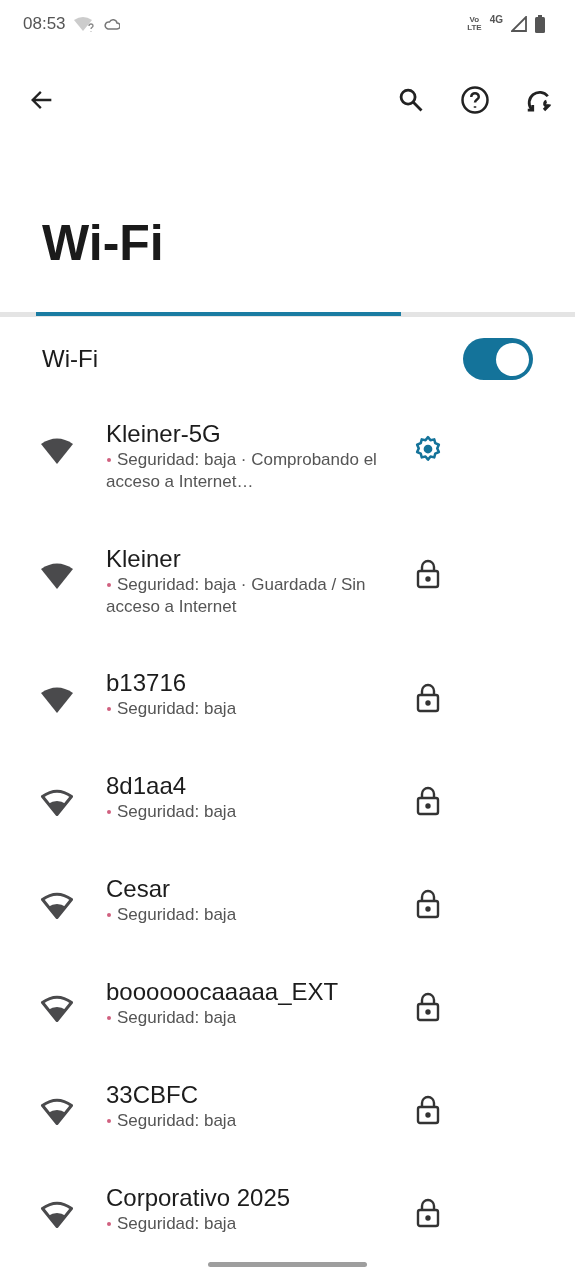 The image size is (575, 1280). I want to click on help-icon, so click(475, 100).